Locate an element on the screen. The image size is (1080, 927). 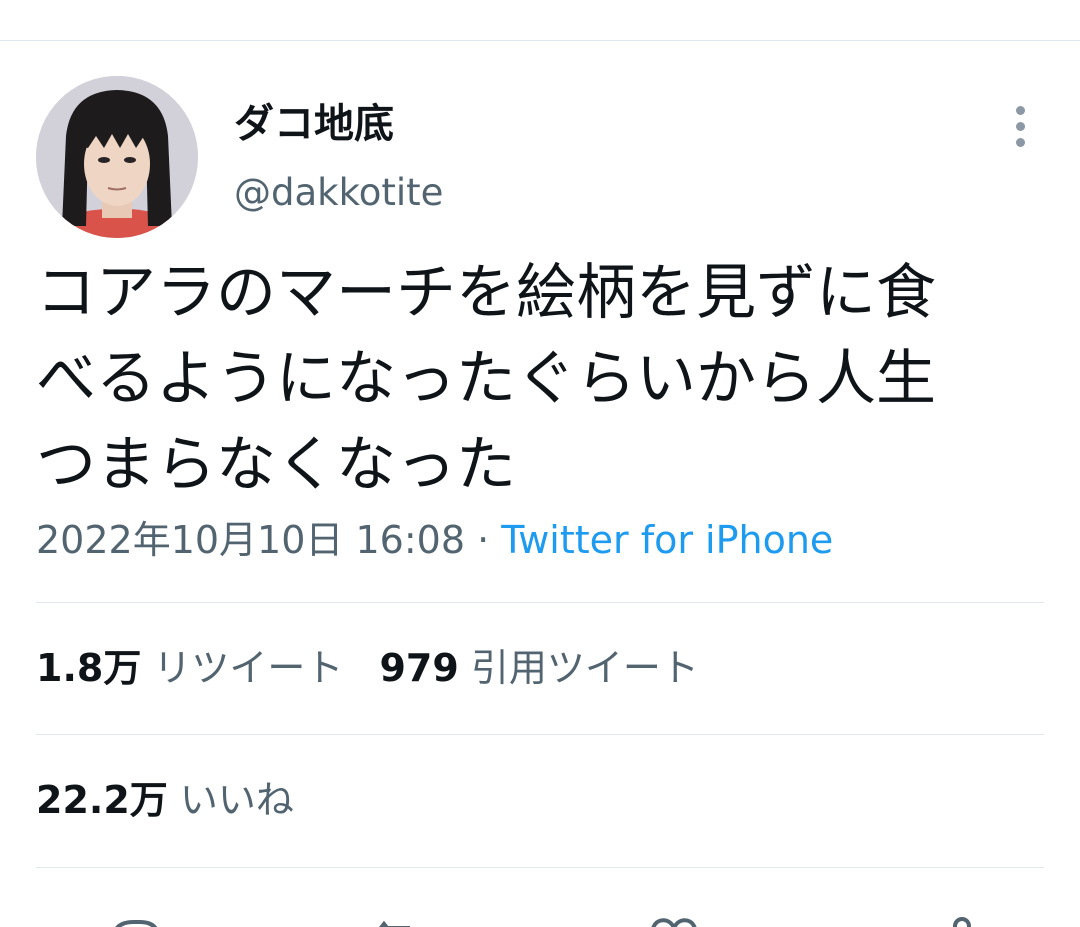
tweet-meta: 2022年10月10日 16:08 · Twitter for iPhone is located at coordinates (434, 540).